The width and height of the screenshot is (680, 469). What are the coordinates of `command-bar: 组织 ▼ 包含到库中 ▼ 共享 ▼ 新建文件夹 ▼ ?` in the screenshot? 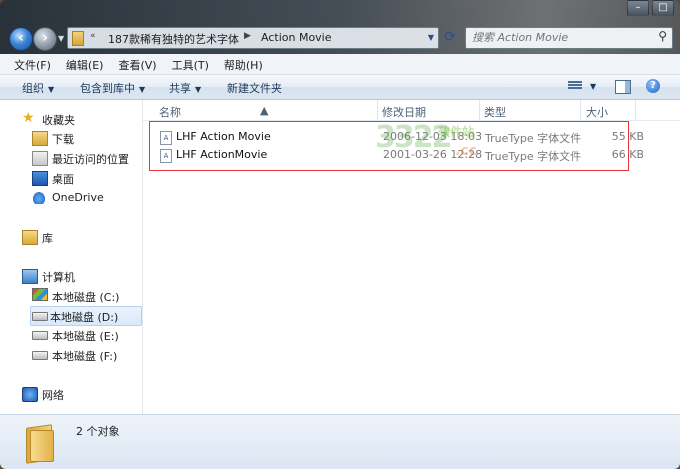 It's located at (340, 87).